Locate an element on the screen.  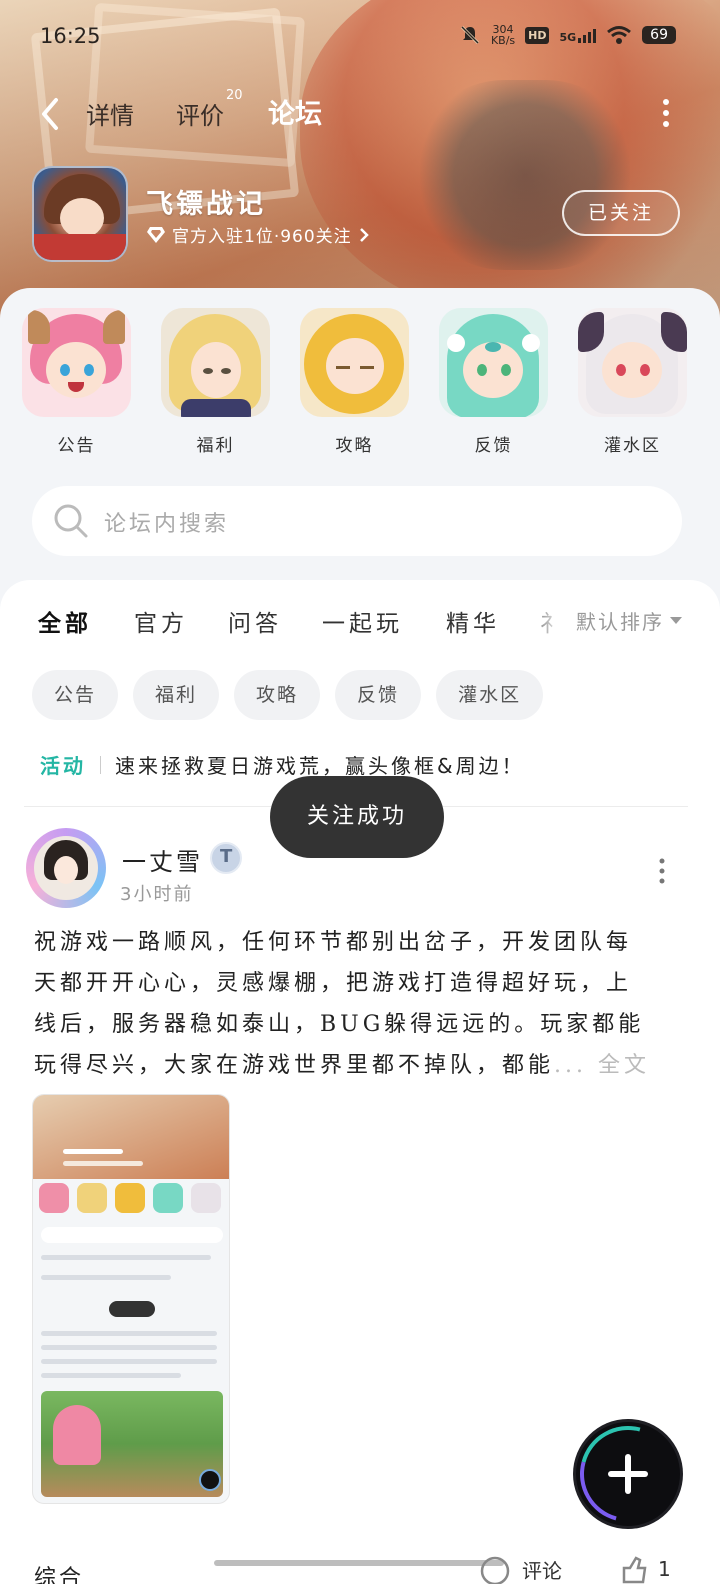
tab-details: 详情 is located at coordinates (110, 113).